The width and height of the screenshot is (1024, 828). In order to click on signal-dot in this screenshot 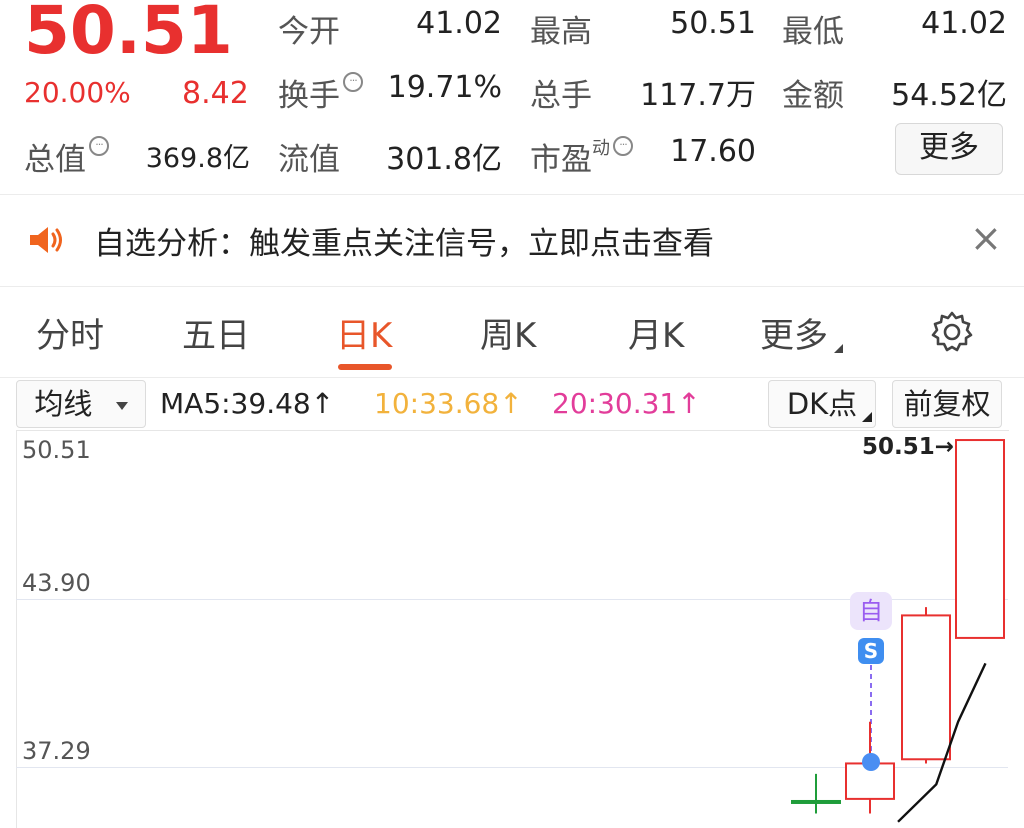, I will do `click(871, 762)`.